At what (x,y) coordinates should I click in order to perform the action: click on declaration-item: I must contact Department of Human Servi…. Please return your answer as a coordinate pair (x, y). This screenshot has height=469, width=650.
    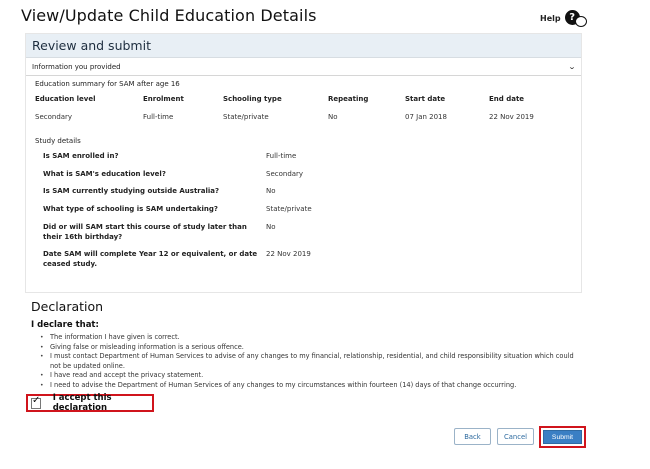
    Looking at the image, I should click on (312, 361).